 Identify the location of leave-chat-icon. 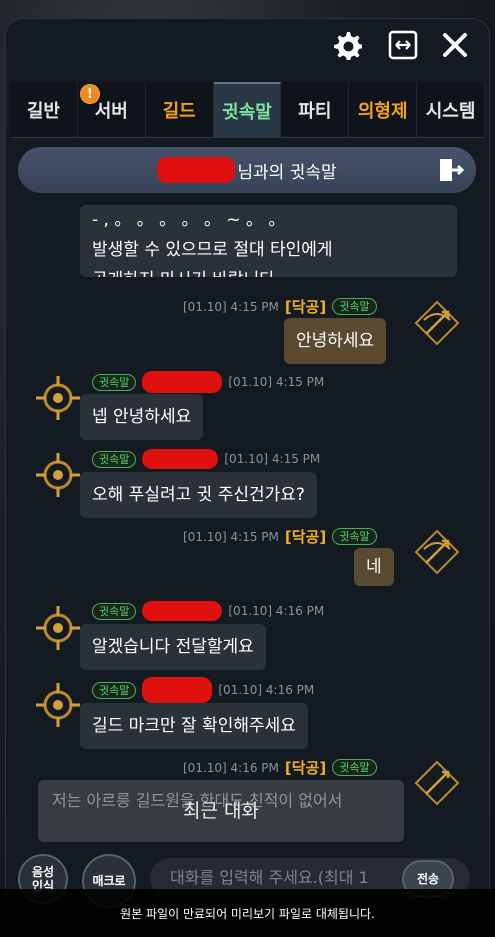
(450, 170).